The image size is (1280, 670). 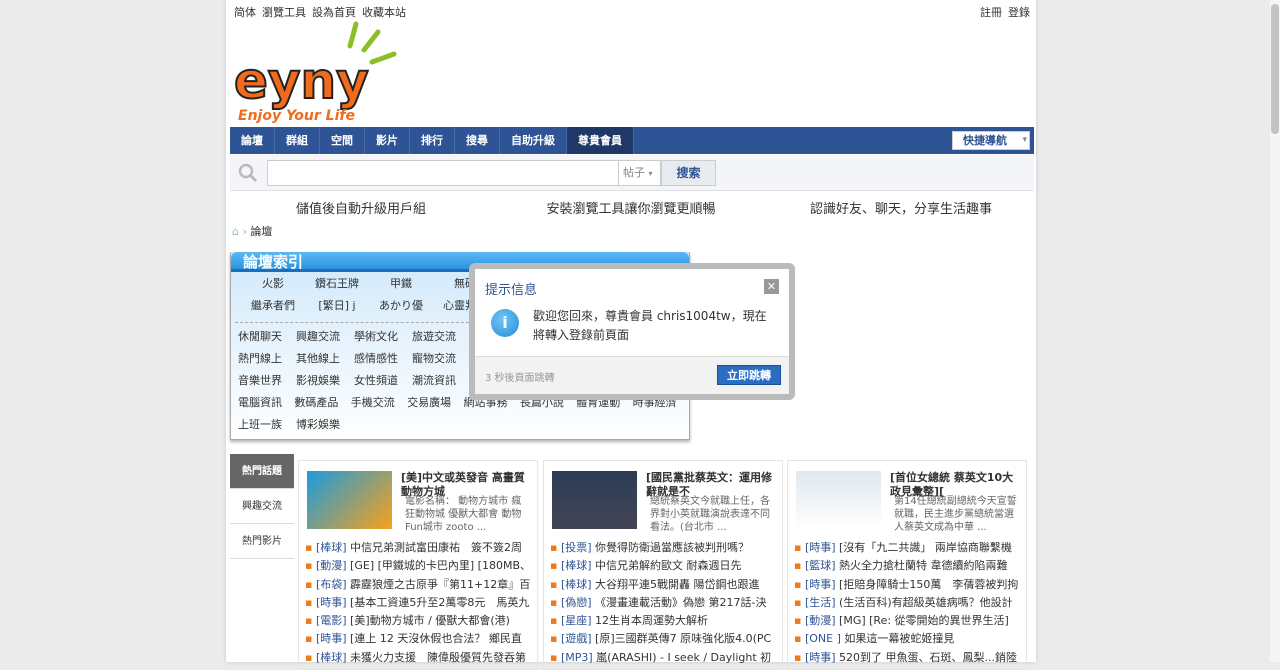 What do you see at coordinates (342, 140) in the screenshot?
I see `nav-space: 空間` at bounding box center [342, 140].